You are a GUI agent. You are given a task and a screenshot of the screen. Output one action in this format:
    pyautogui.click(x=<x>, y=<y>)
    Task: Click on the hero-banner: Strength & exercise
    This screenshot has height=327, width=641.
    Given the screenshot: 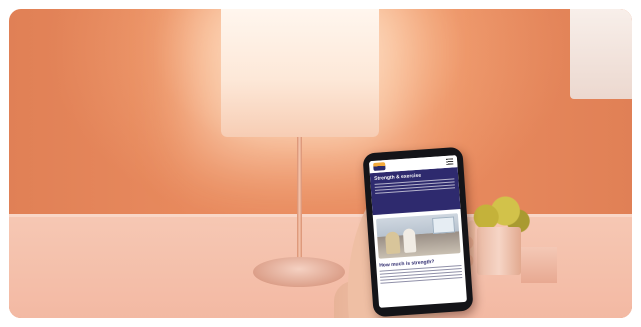 What is the action you would take?
    pyautogui.click(x=415, y=191)
    